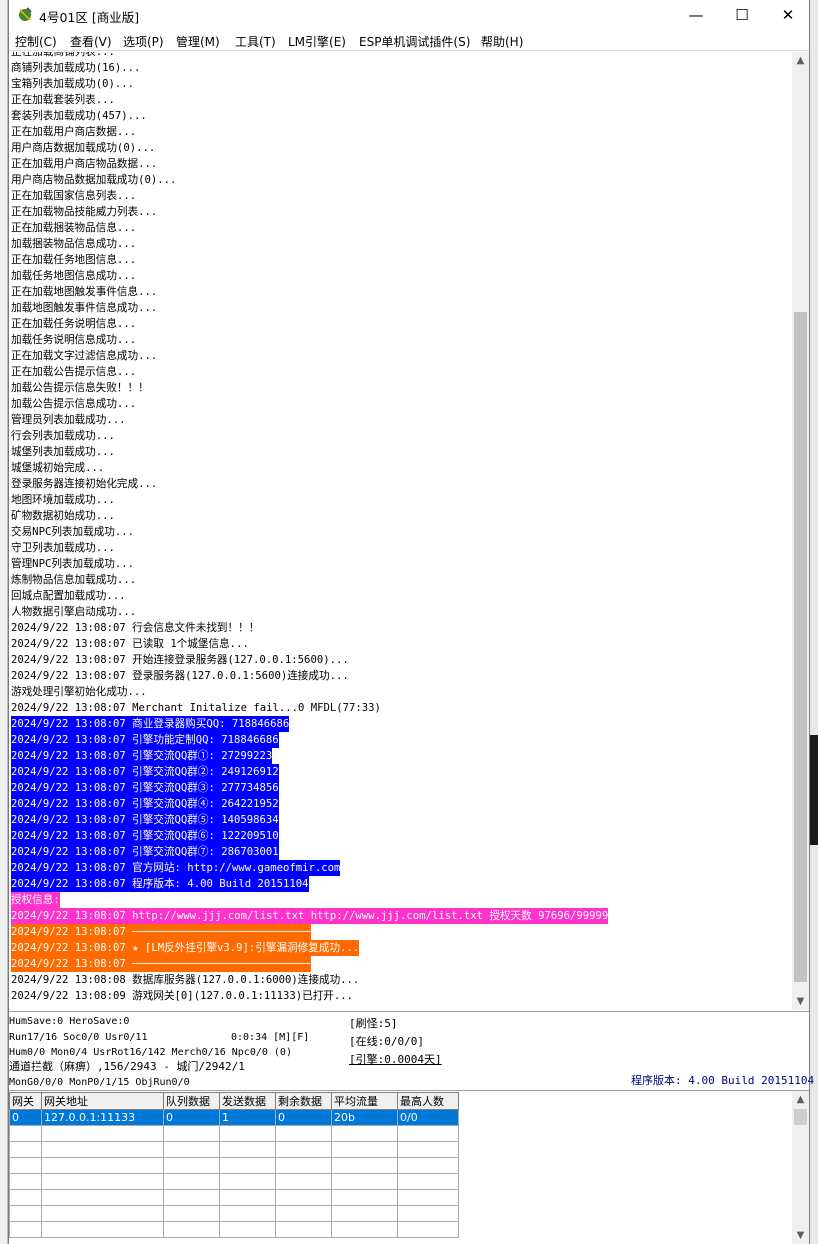  I want to click on log-line: 2024/9/22 13:08:07 引擎交流QQ群④: 264221952, so click(145, 804).